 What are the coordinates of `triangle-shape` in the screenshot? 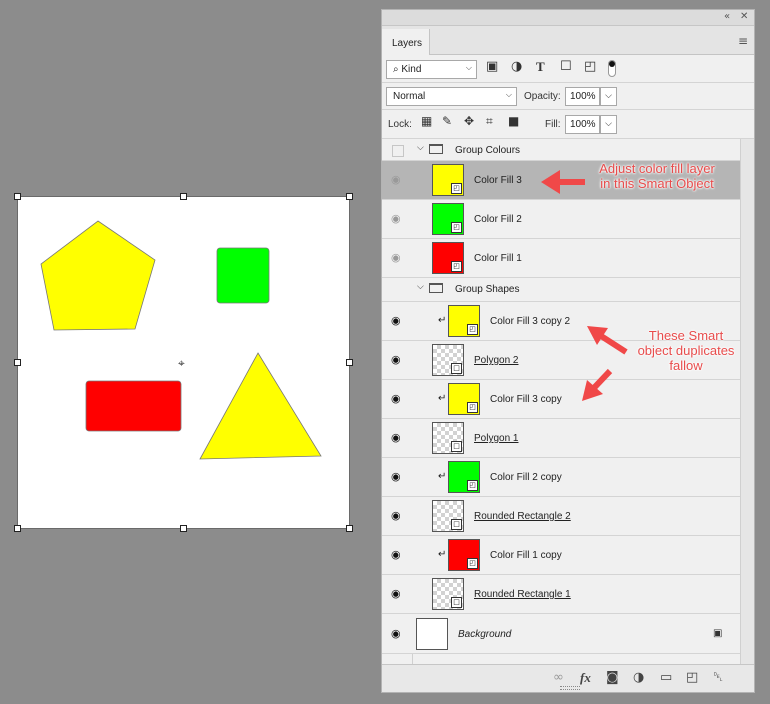 It's located at (260, 406).